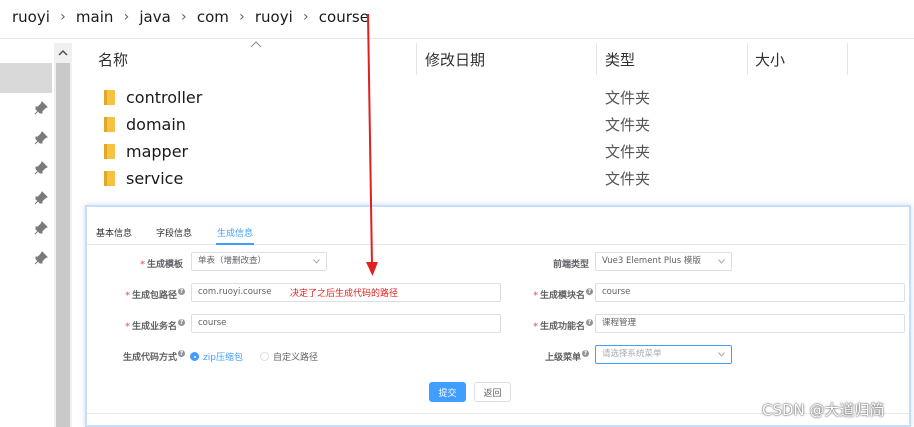 The height and width of the screenshot is (427, 914). Describe the element at coordinates (563, 294) in the screenshot. I see `module-name-label: * 生成模块名?` at that location.